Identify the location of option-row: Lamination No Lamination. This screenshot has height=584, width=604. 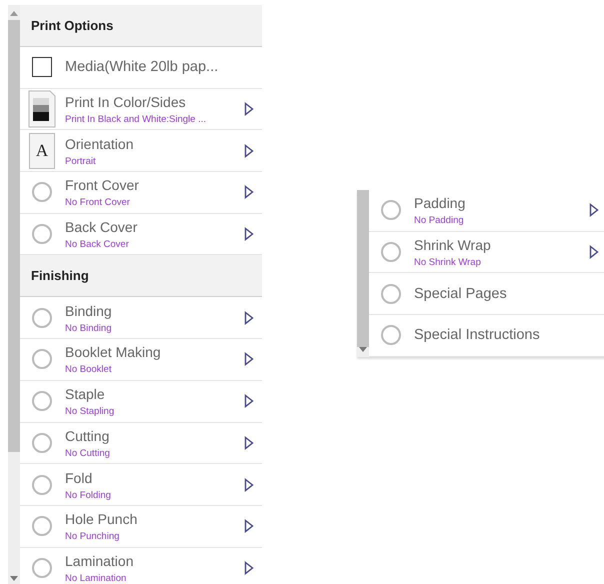
(141, 566).